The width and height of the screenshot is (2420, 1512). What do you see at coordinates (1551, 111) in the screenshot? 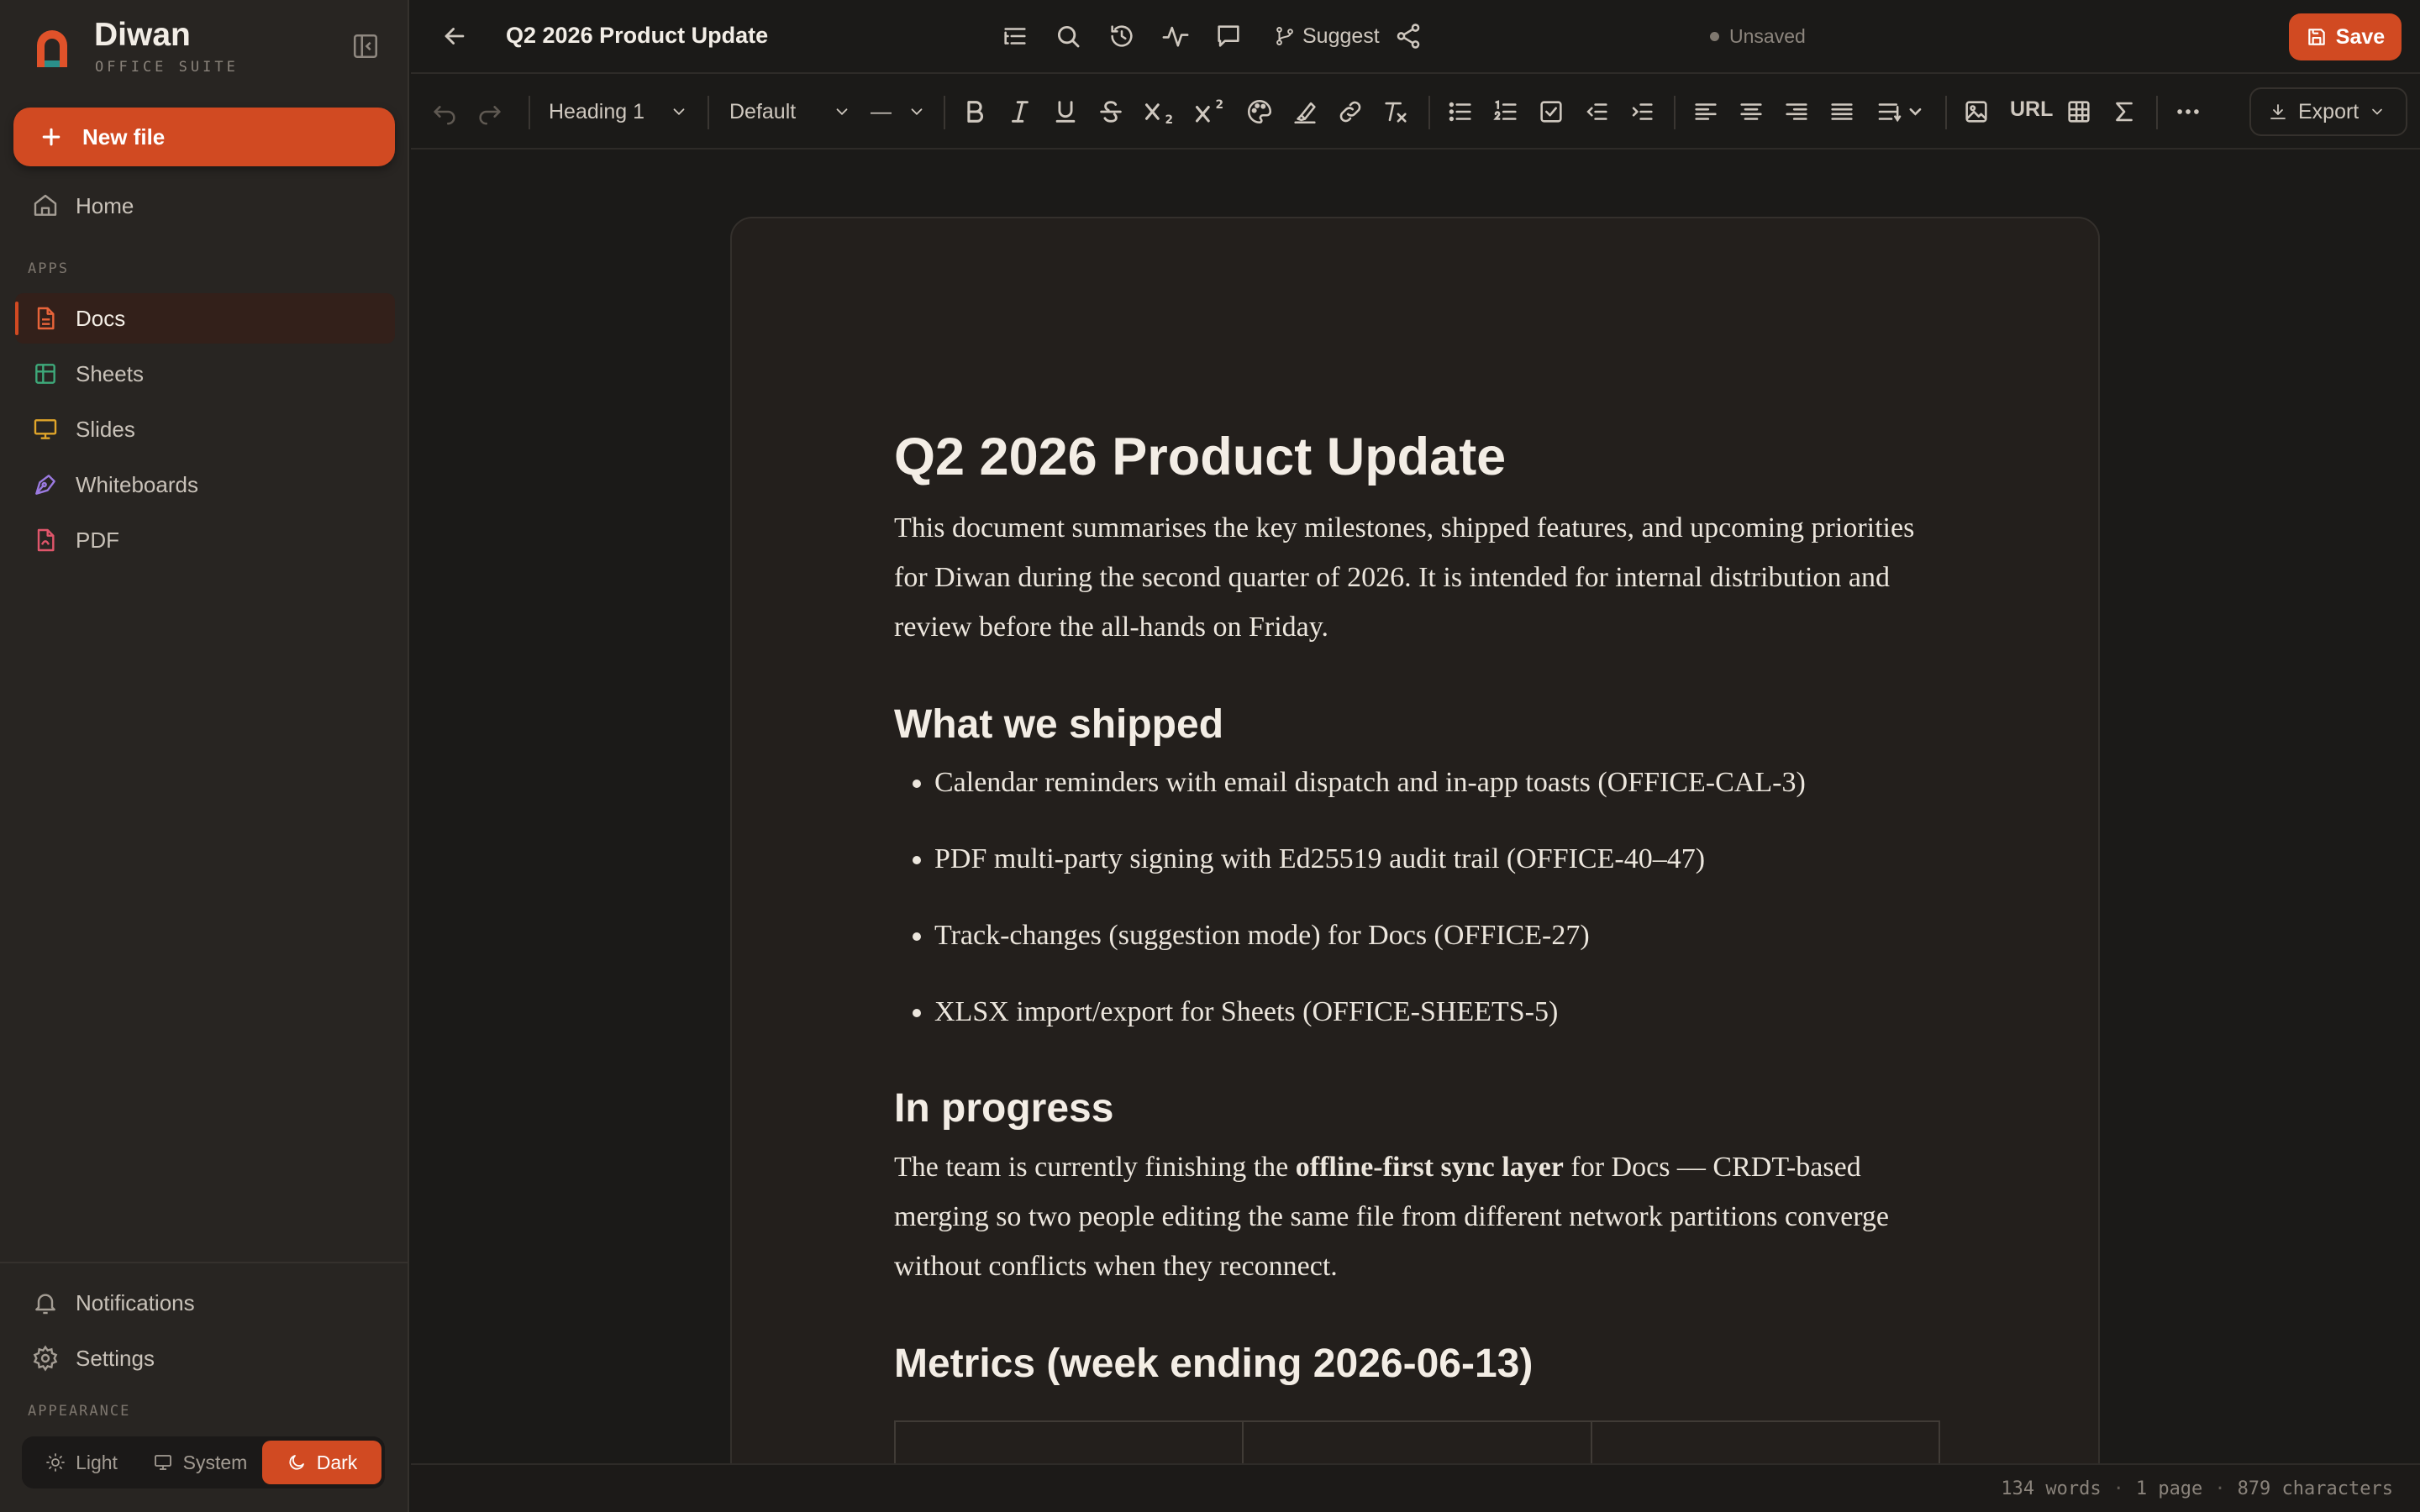
I see `checklist-icon` at bounding box center [1551, 111].